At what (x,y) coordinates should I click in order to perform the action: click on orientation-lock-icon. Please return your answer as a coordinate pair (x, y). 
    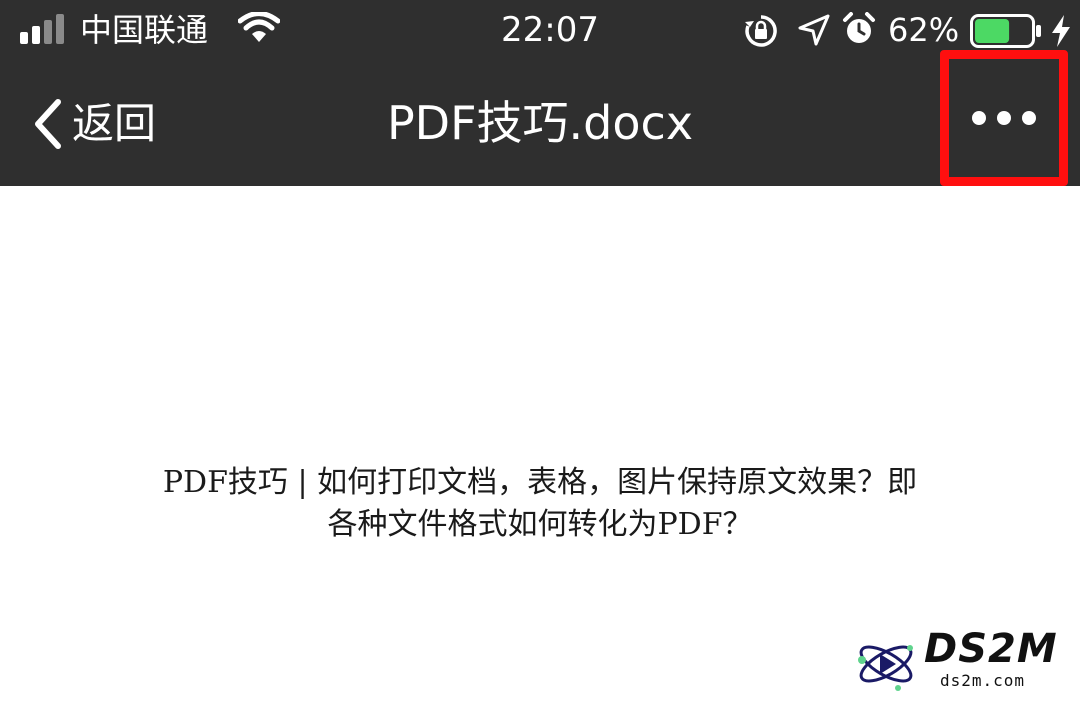
    Looking at the image, I should click on (761, 31).